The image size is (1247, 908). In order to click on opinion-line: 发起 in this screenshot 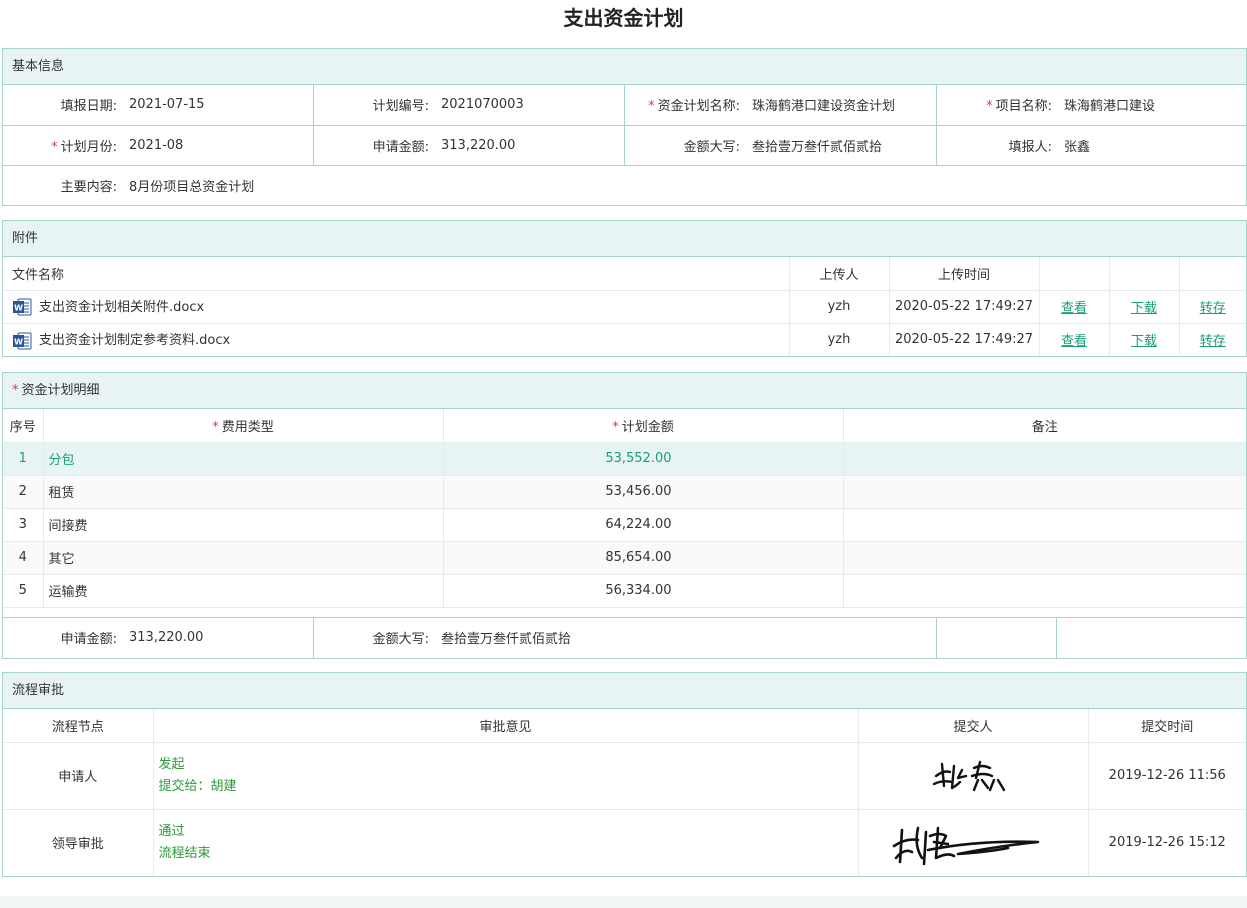, I will do `click(171, 764)`.